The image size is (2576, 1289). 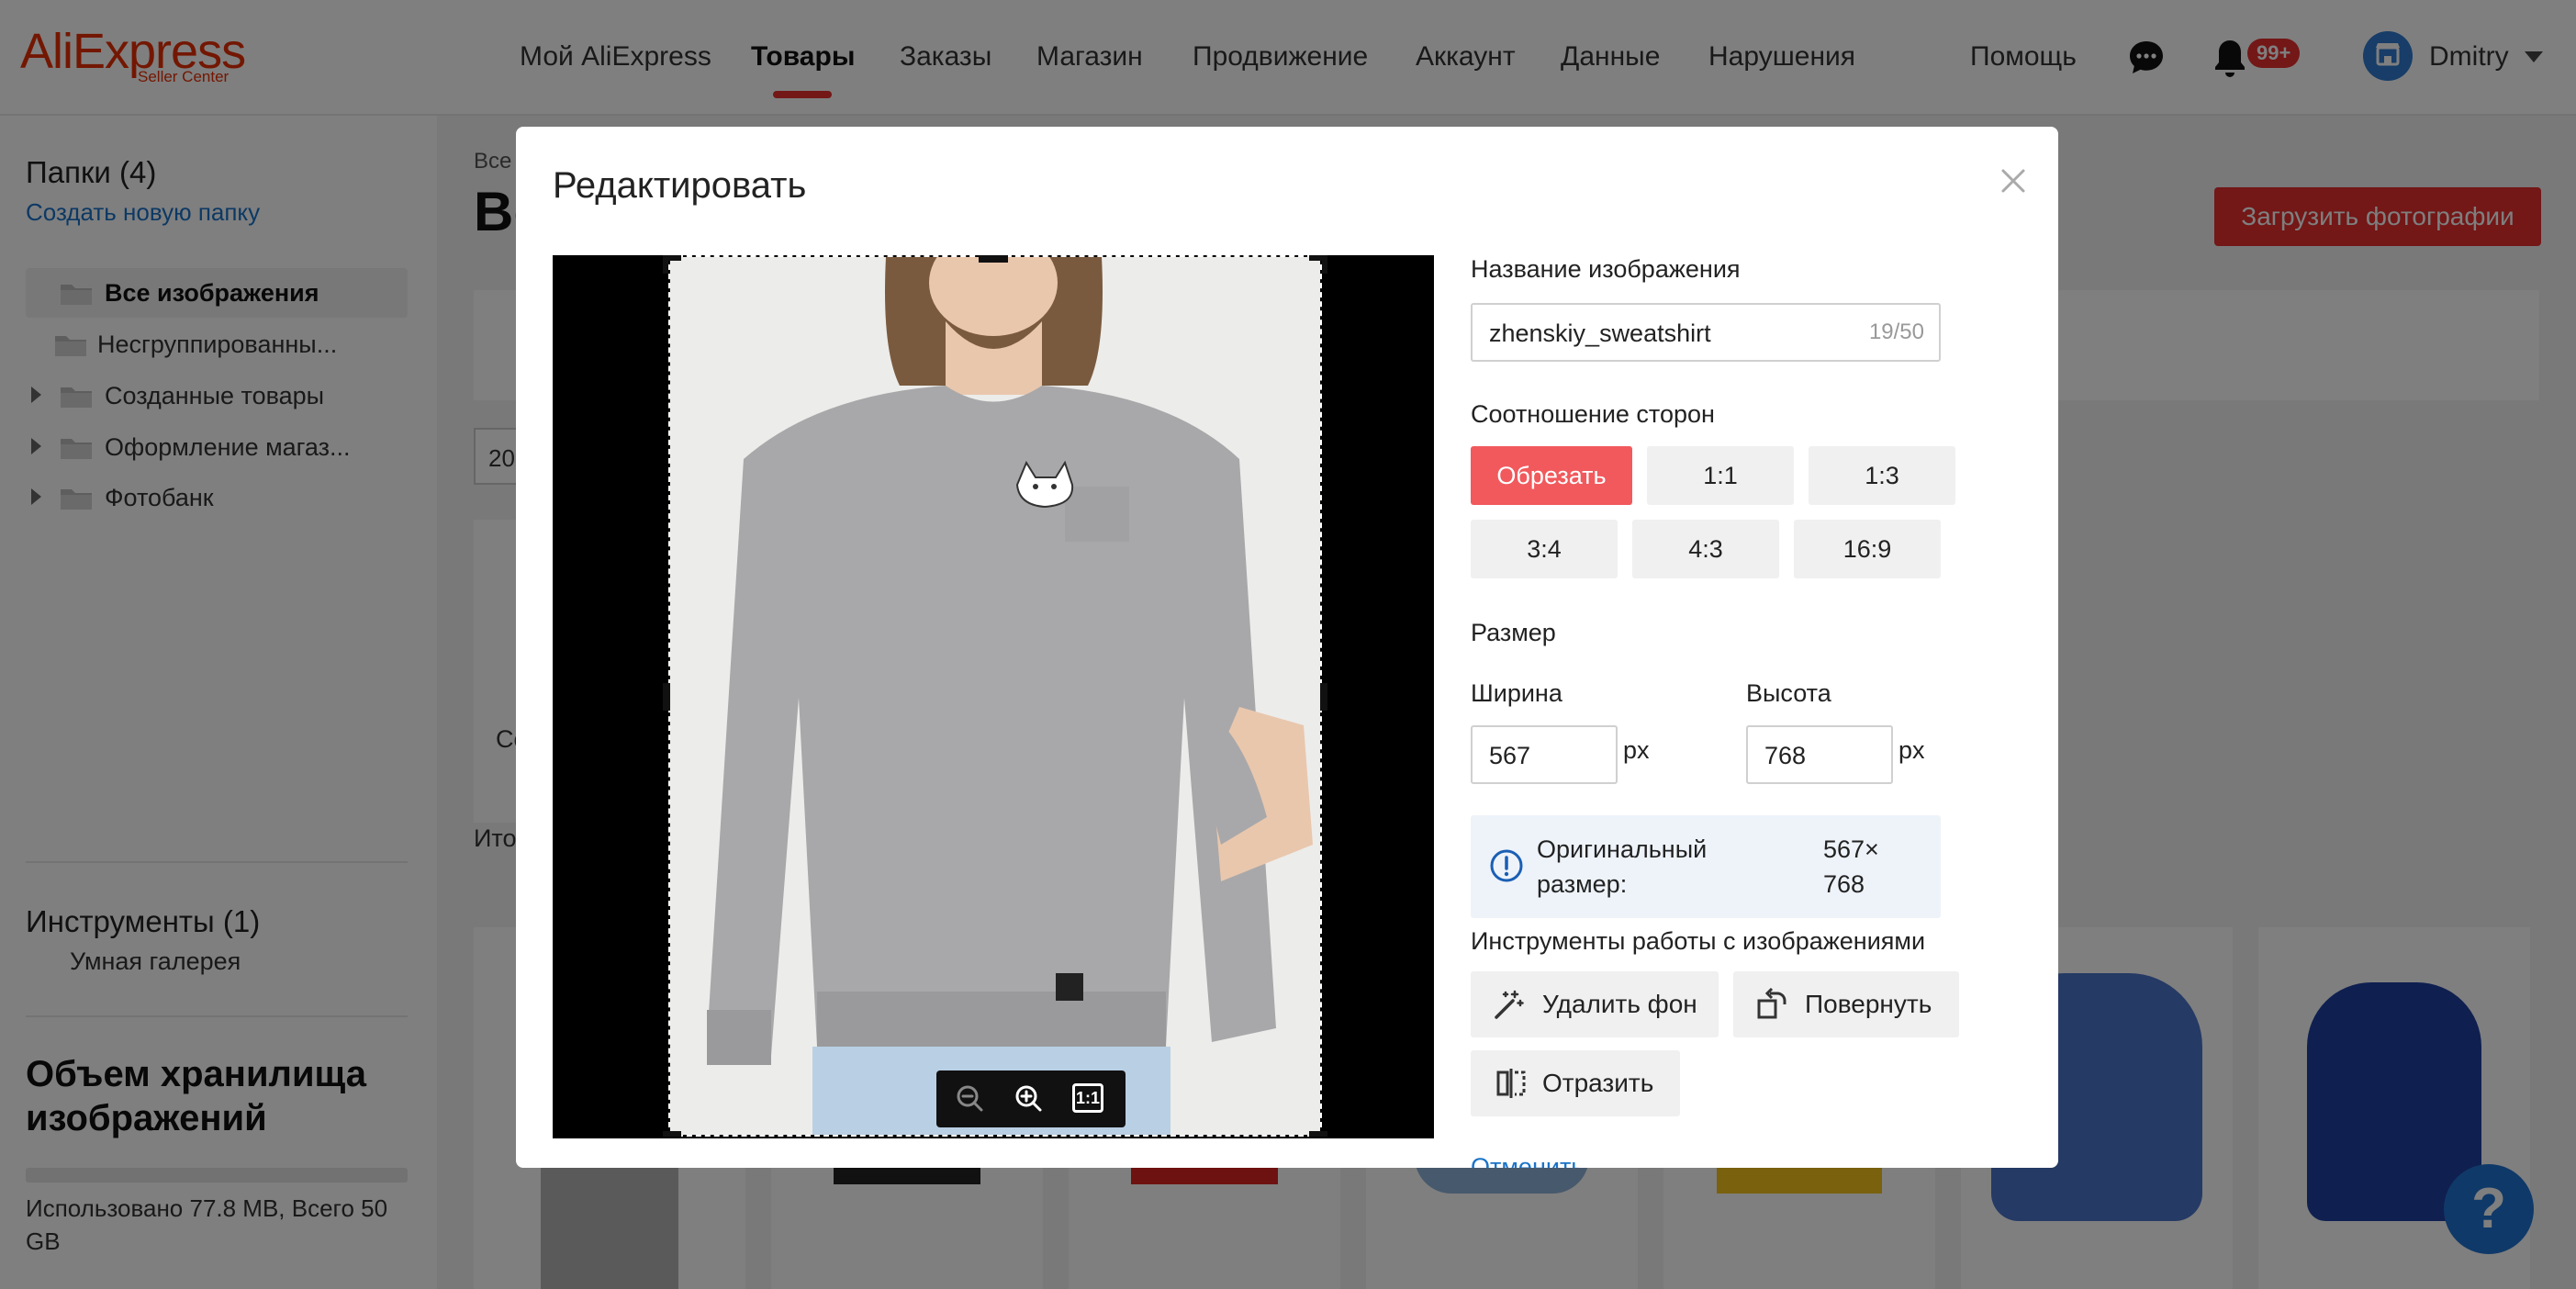 I want to click on rotate-button: Повернуть, so click(x=1846, y=1004).